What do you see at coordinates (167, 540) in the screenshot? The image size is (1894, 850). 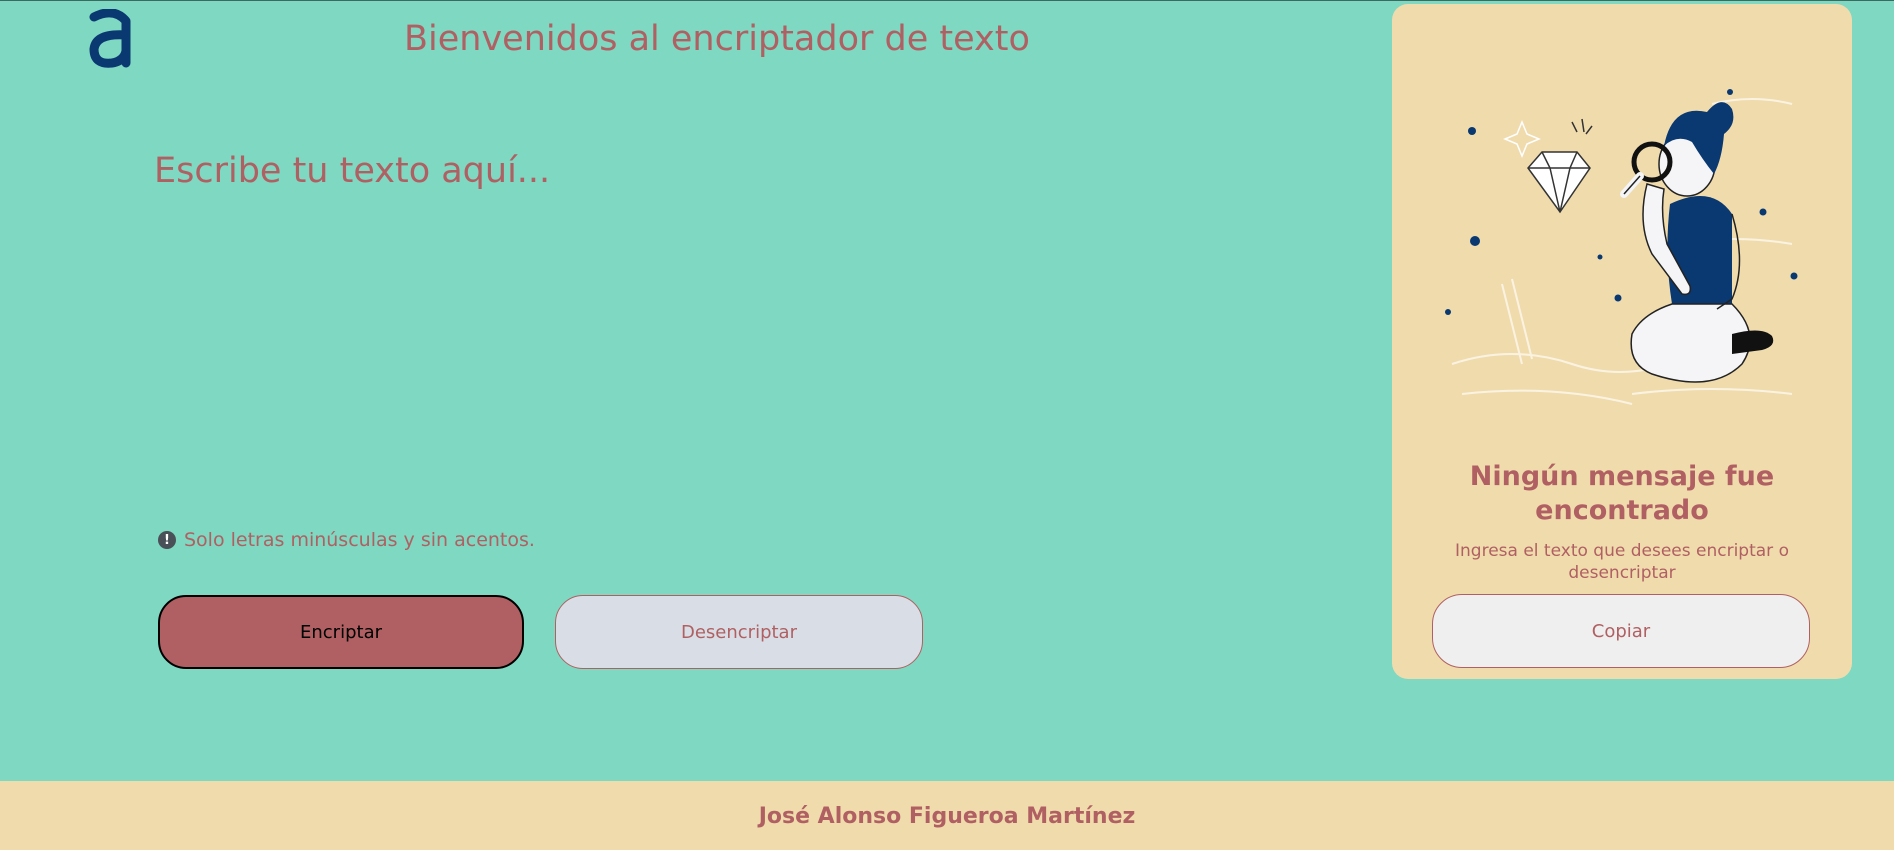 I see `exclamation-circle-icon: !` at bounding box center [167, 540].